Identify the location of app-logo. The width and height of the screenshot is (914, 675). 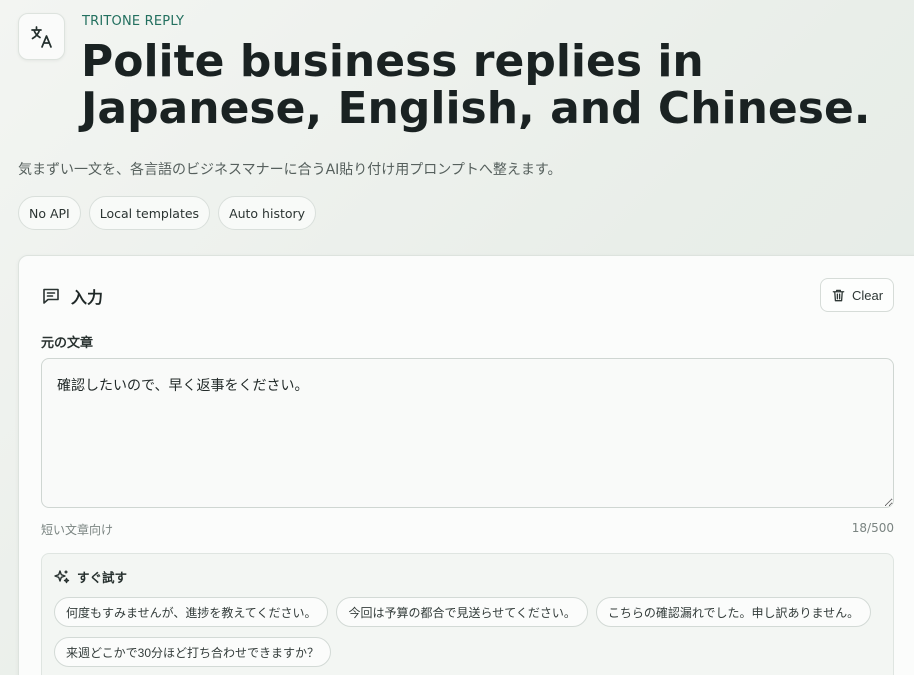
(41, 36).